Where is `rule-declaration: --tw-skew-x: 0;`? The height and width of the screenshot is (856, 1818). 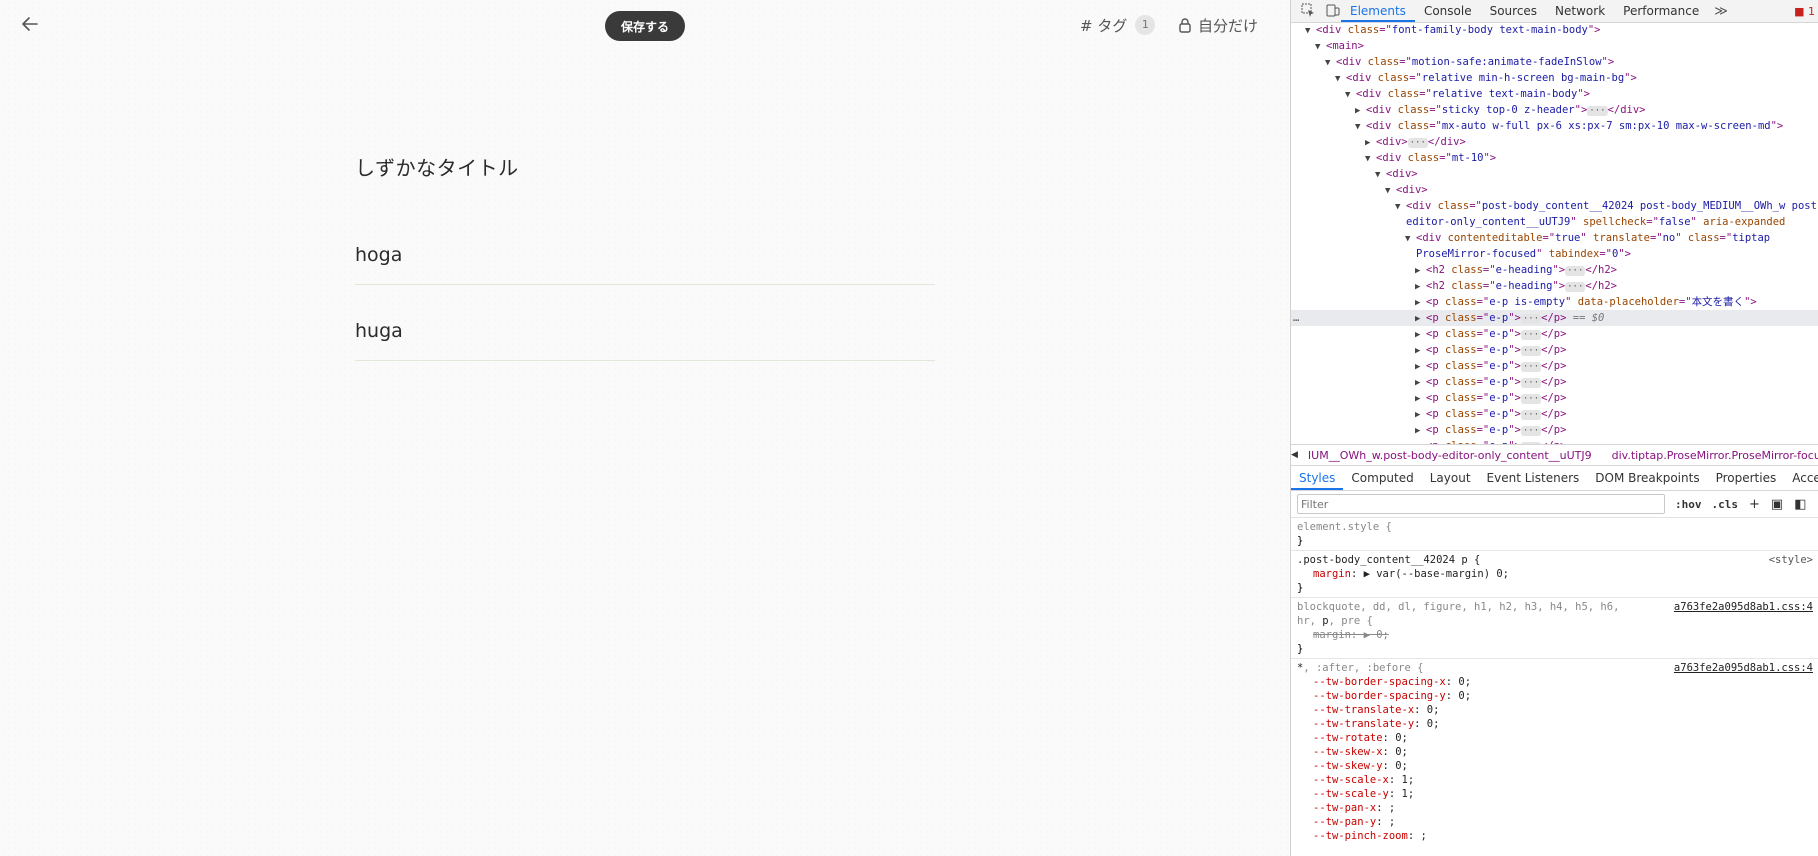 rule-declaration: --tw-skew-x: 0; is located at coordinates (1555, 752).